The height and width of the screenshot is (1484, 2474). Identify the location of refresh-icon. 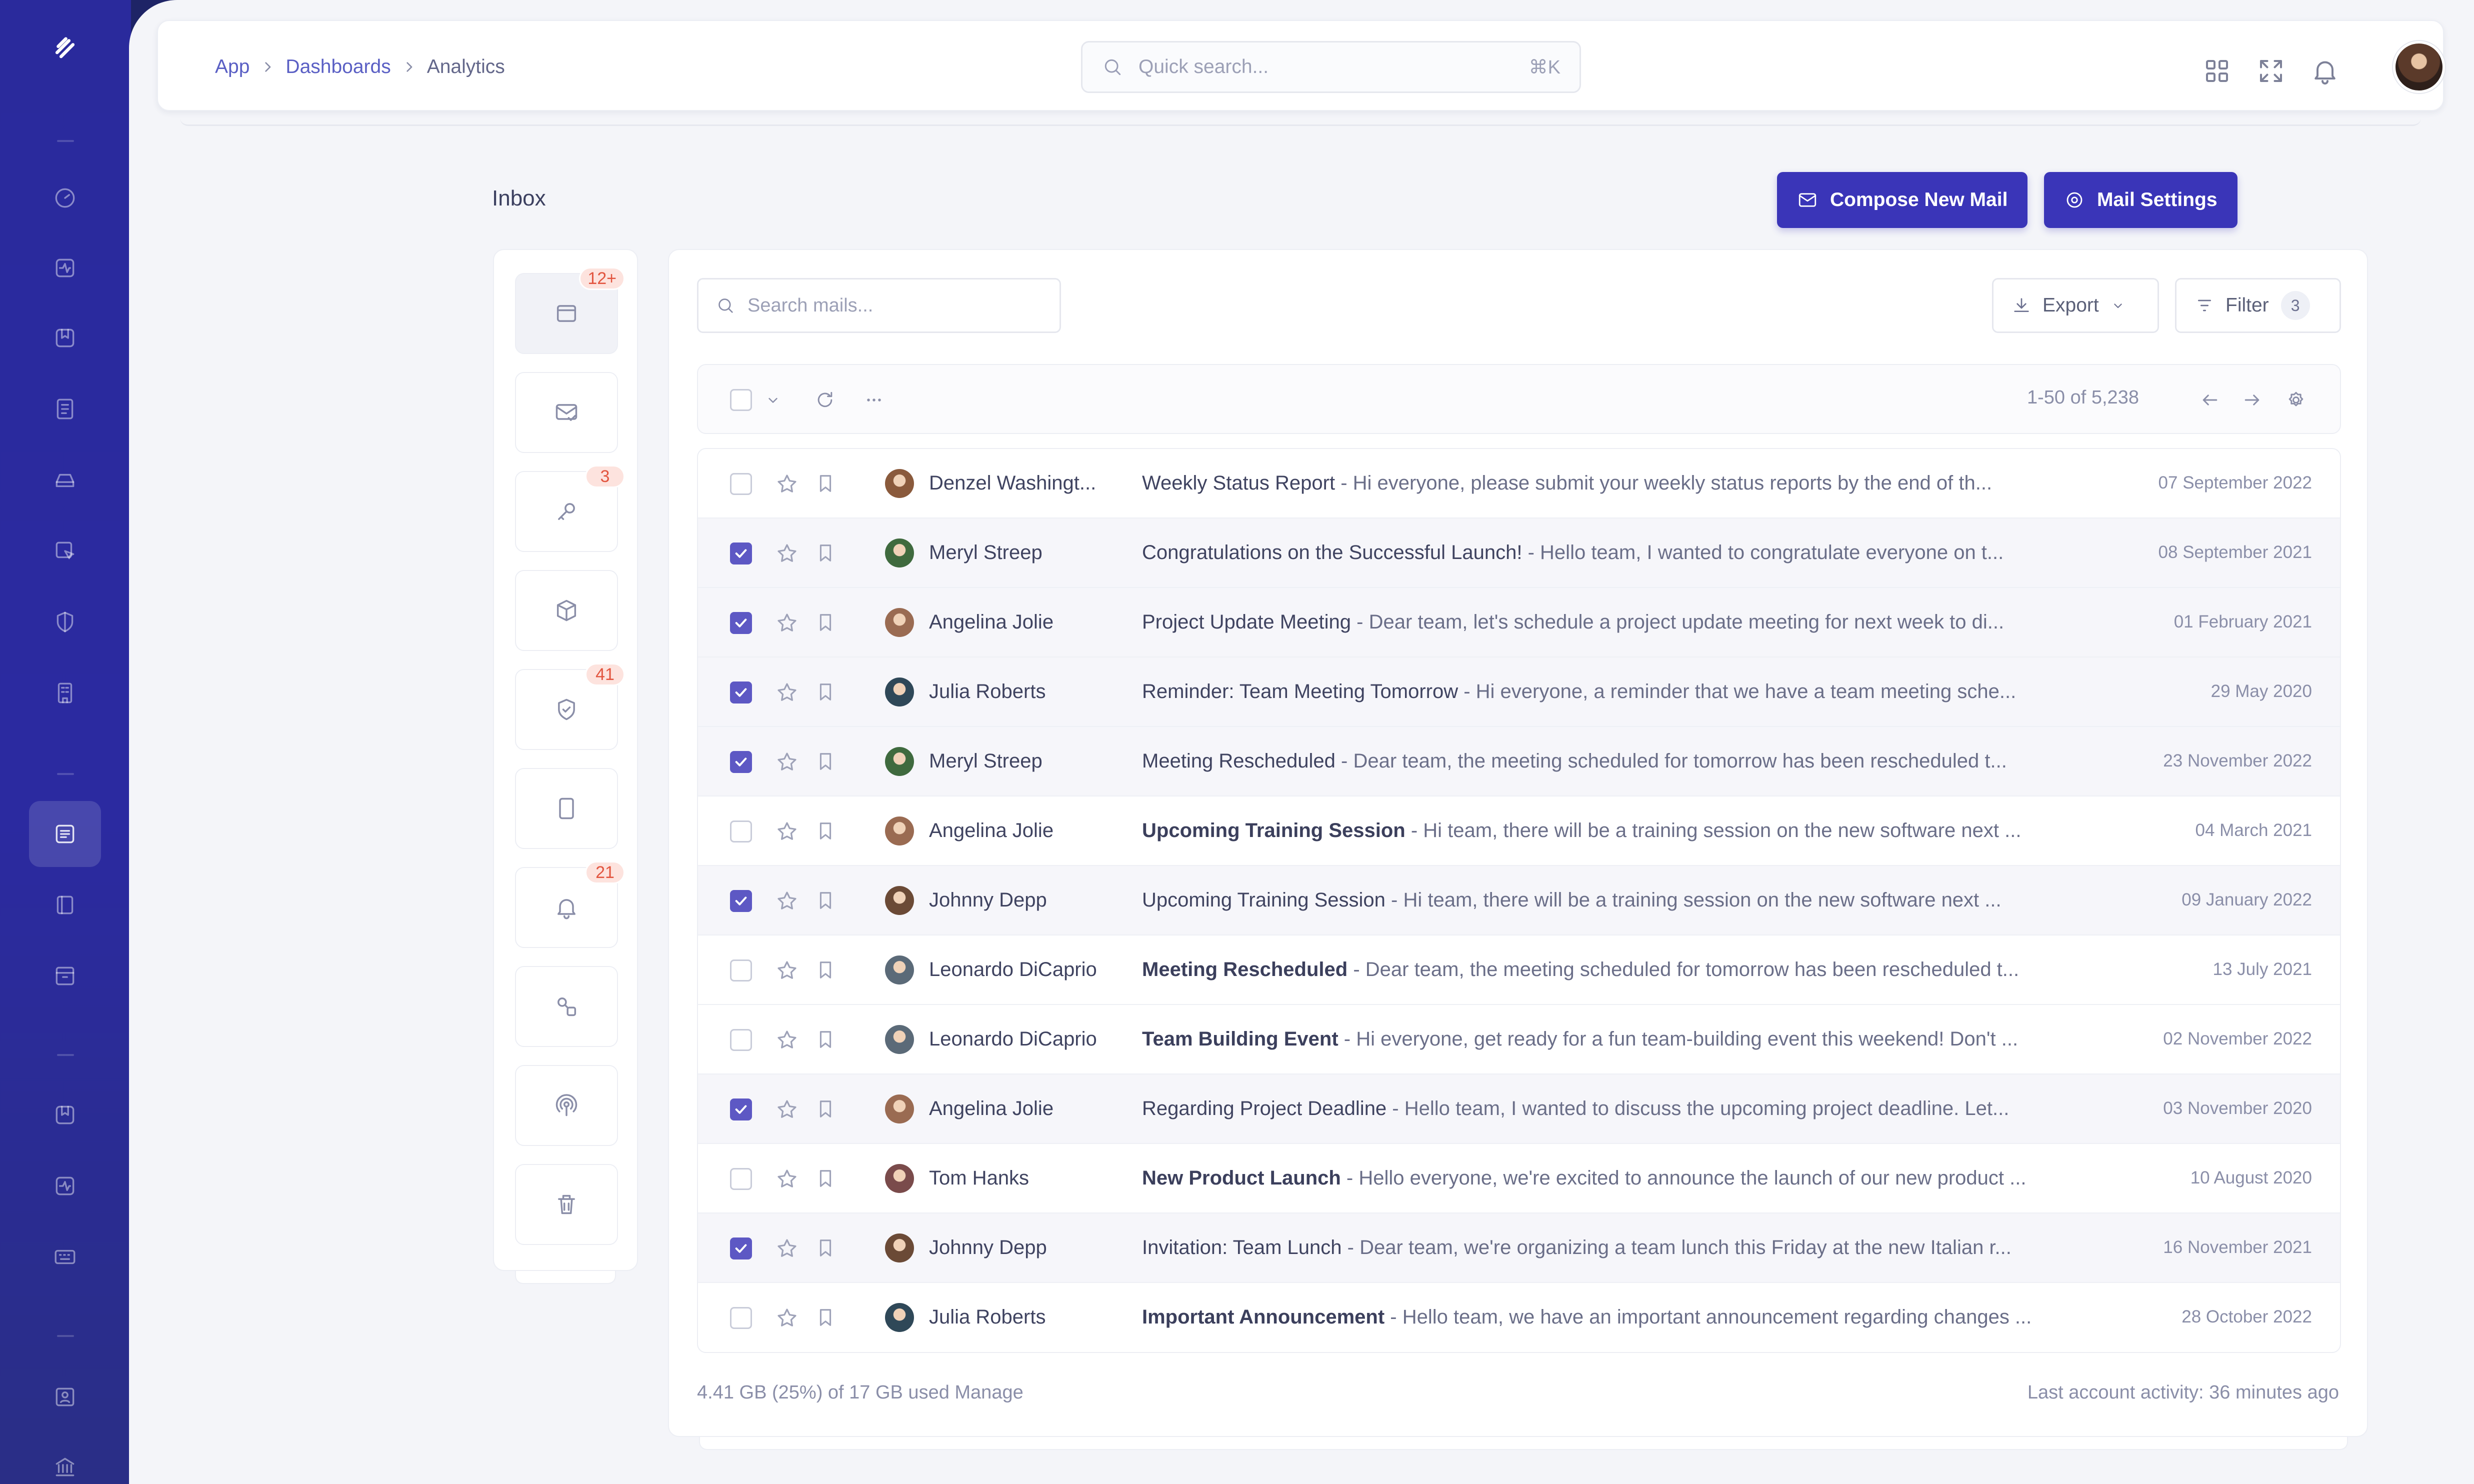
(825, 400).